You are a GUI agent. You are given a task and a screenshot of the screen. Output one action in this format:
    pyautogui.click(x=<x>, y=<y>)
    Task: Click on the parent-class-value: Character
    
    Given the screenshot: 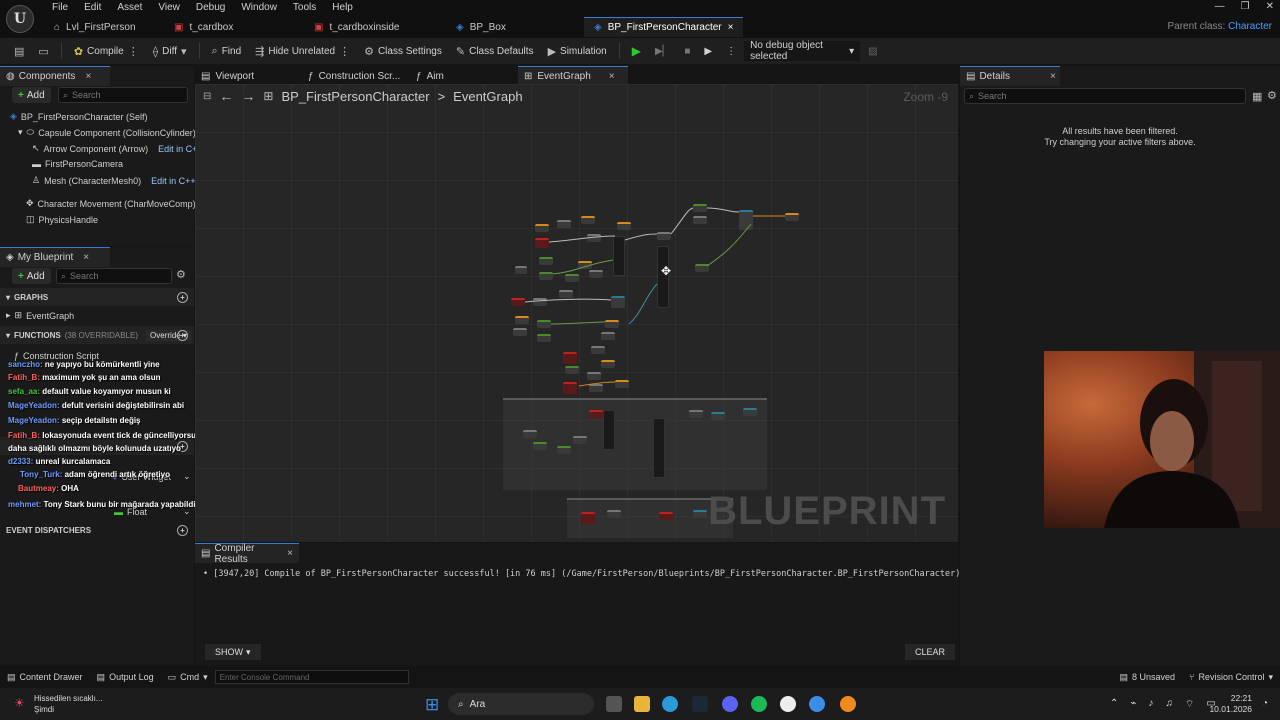 What is the action you would take?
    pyautogui.click(x=1250, y=26)
    